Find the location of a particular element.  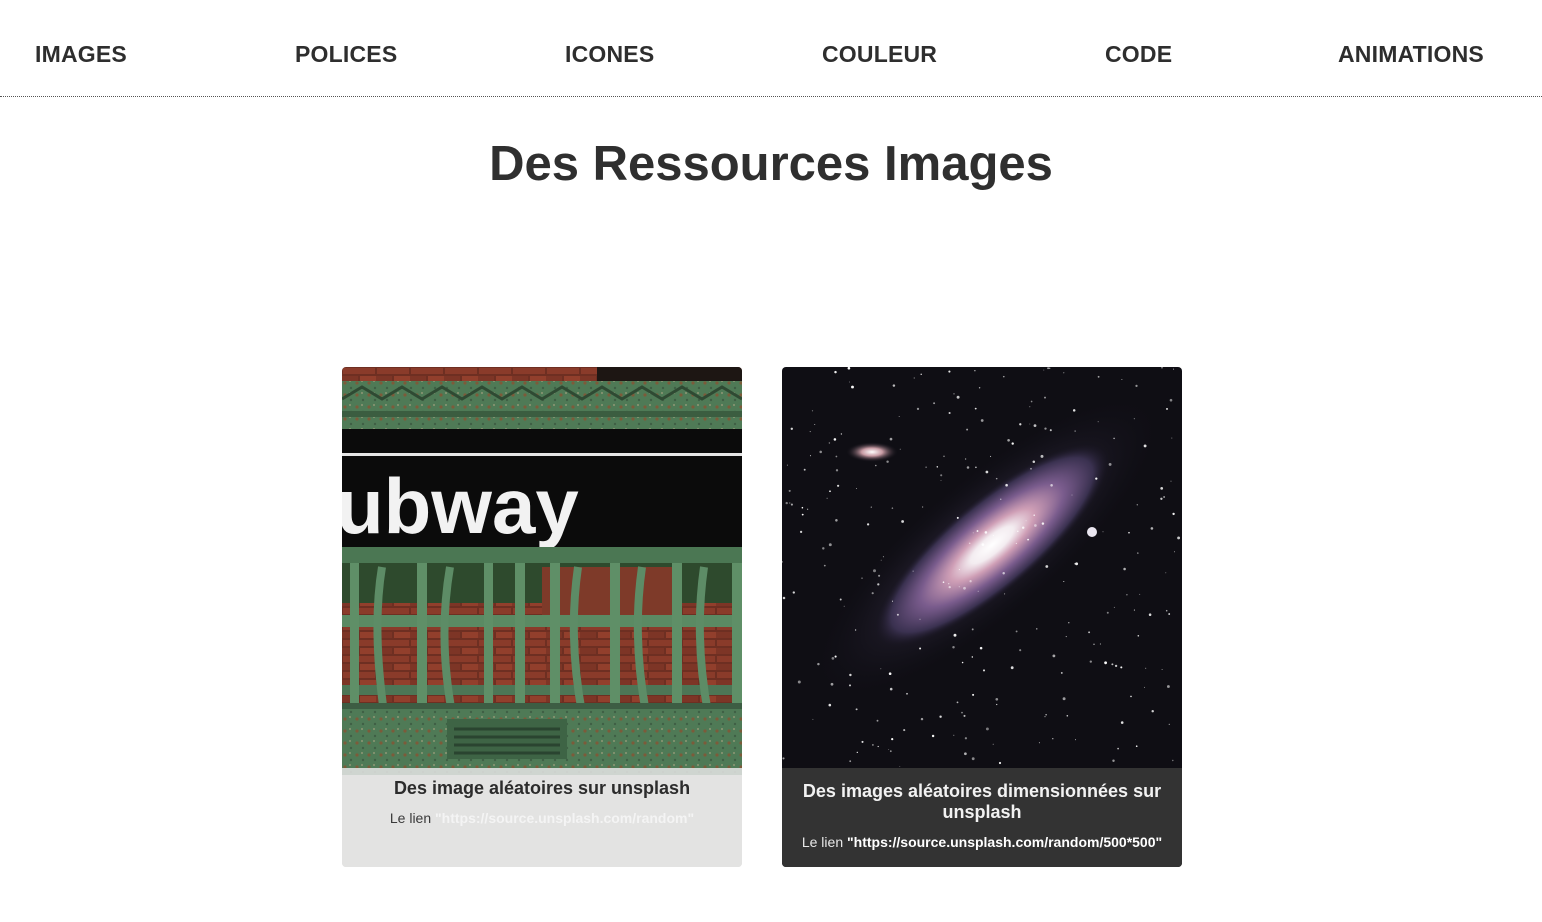

subway-sign-text: ubway is located at coordinates (460, 506).